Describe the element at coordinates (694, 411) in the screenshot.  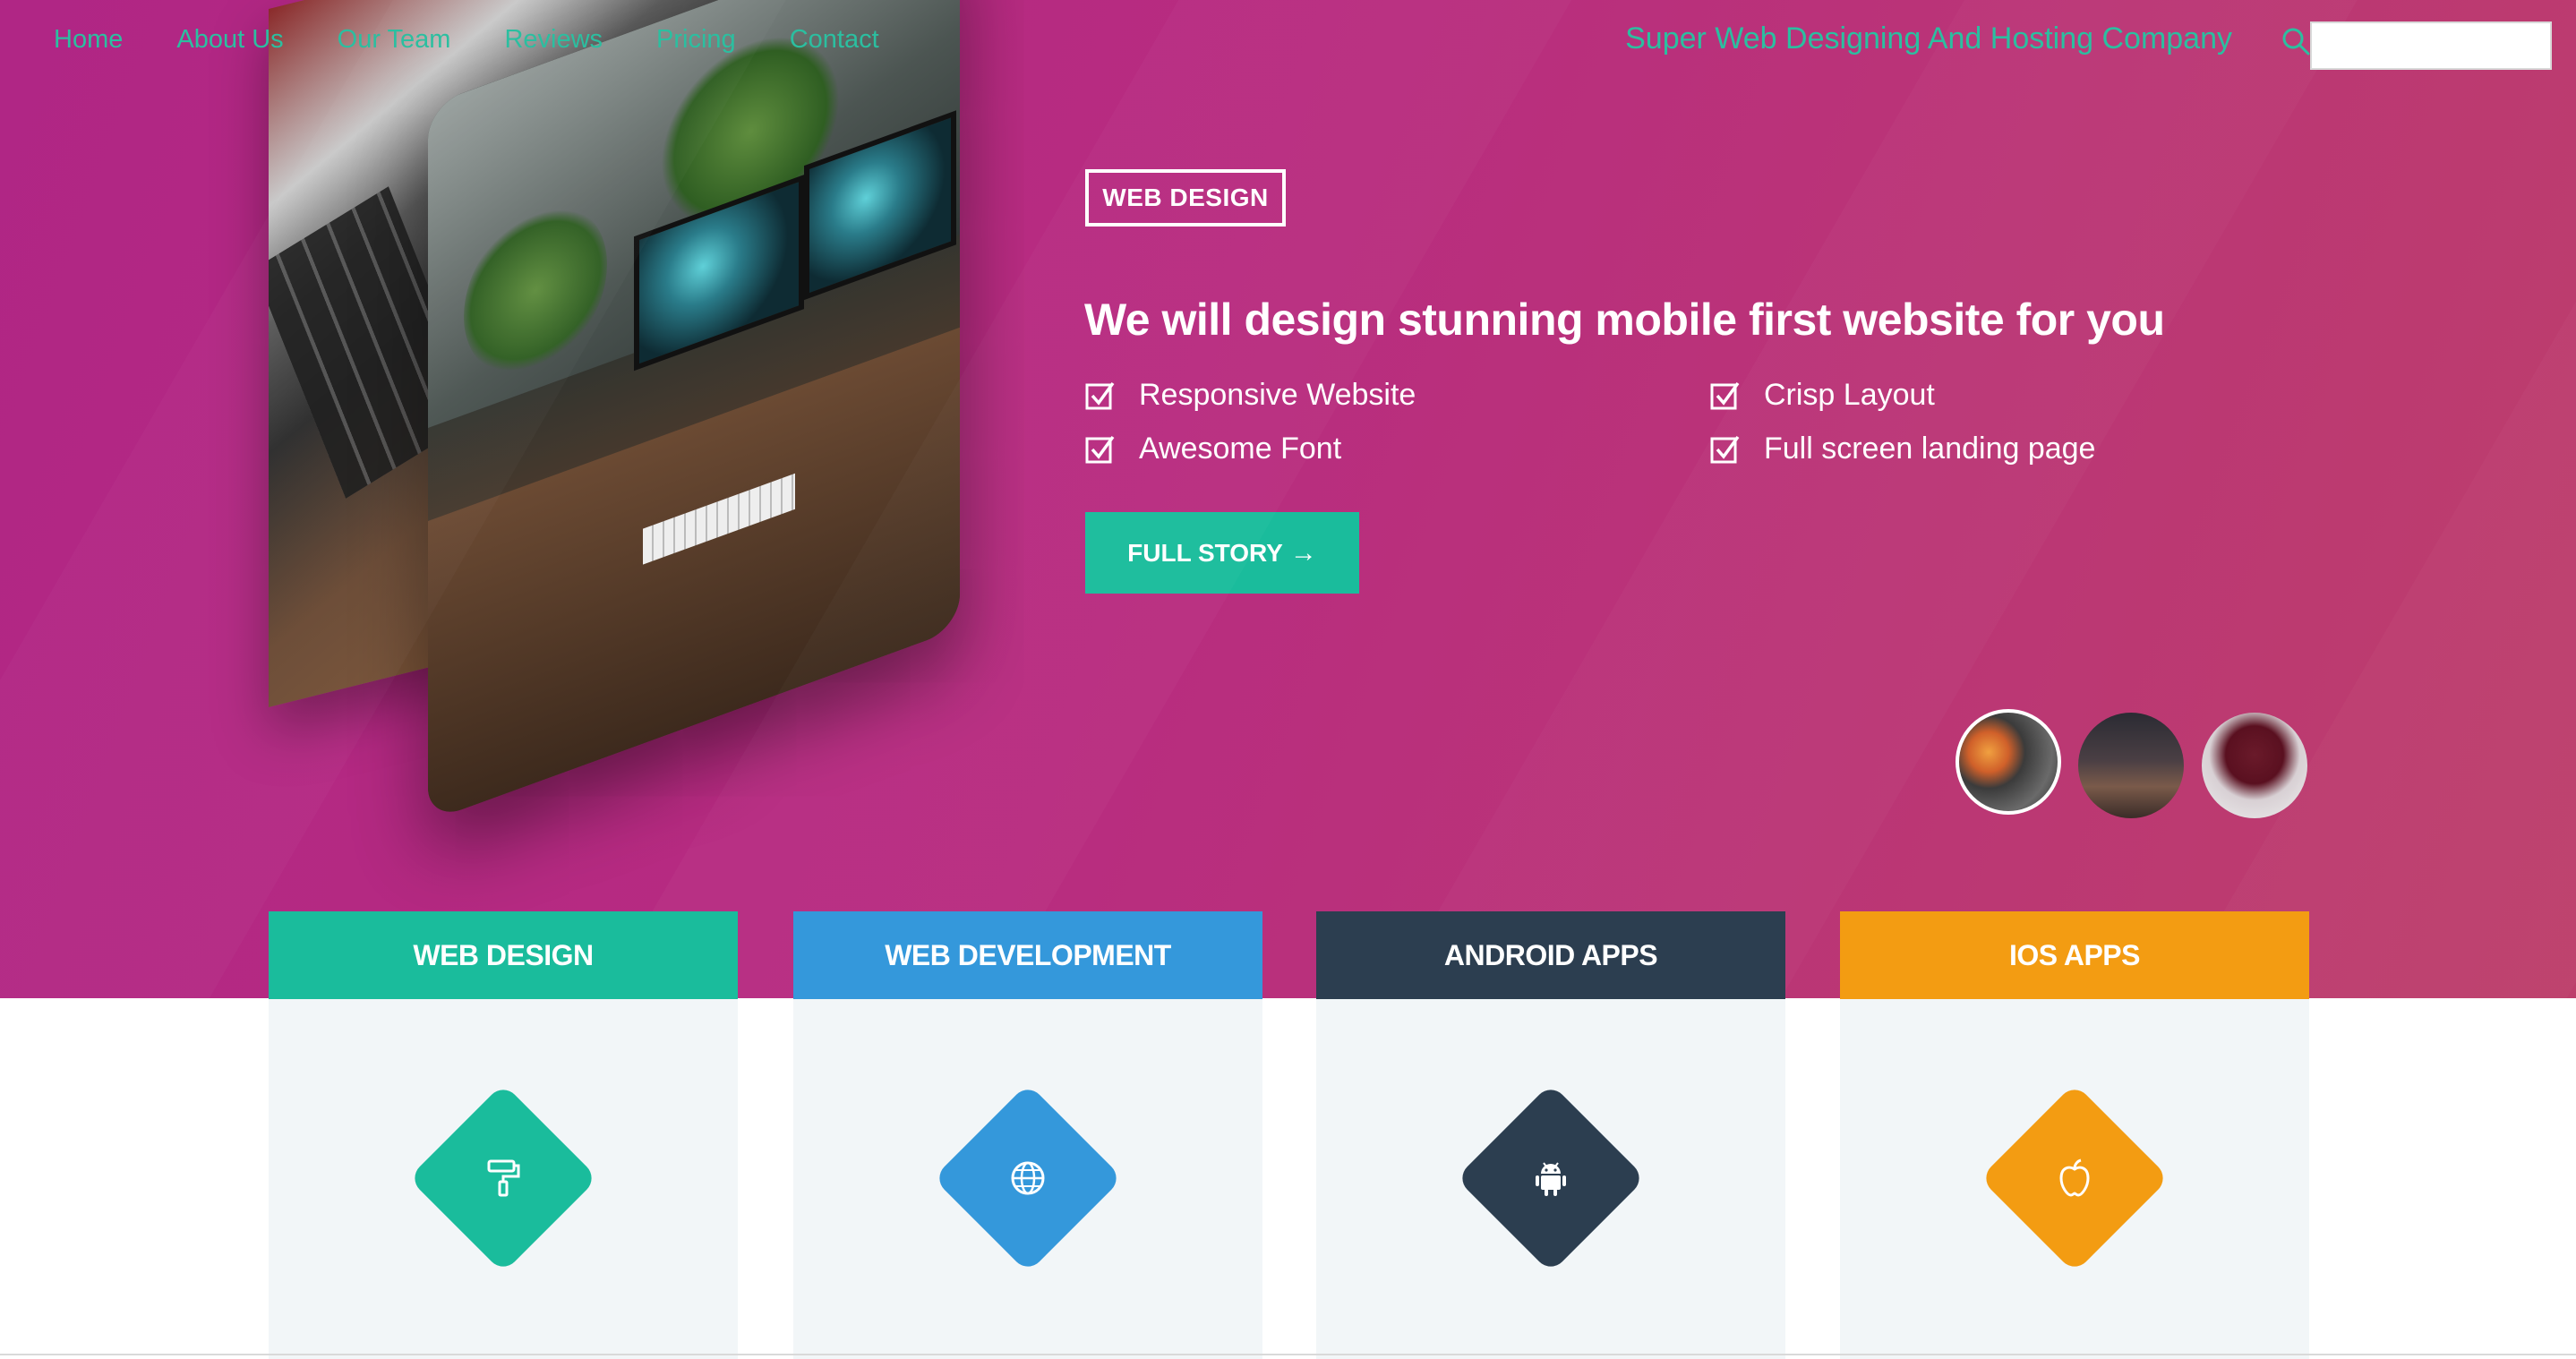
I see `workspace-photo` at that location.